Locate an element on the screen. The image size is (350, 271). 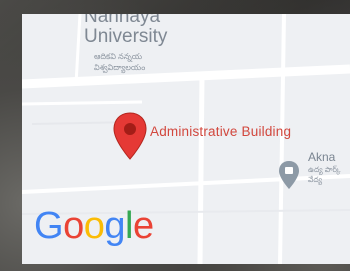
poi-local-line1: ఉద్య పార్క్ is located at coordinates (324, 169).